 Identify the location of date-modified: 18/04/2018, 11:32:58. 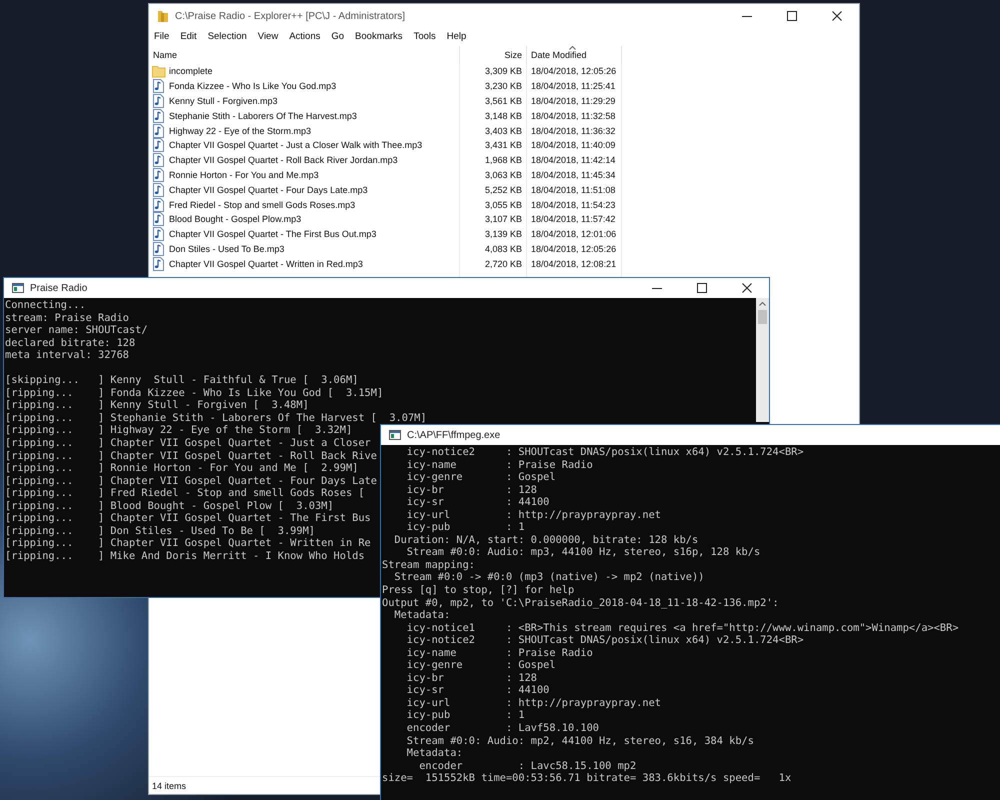
(573, 115).